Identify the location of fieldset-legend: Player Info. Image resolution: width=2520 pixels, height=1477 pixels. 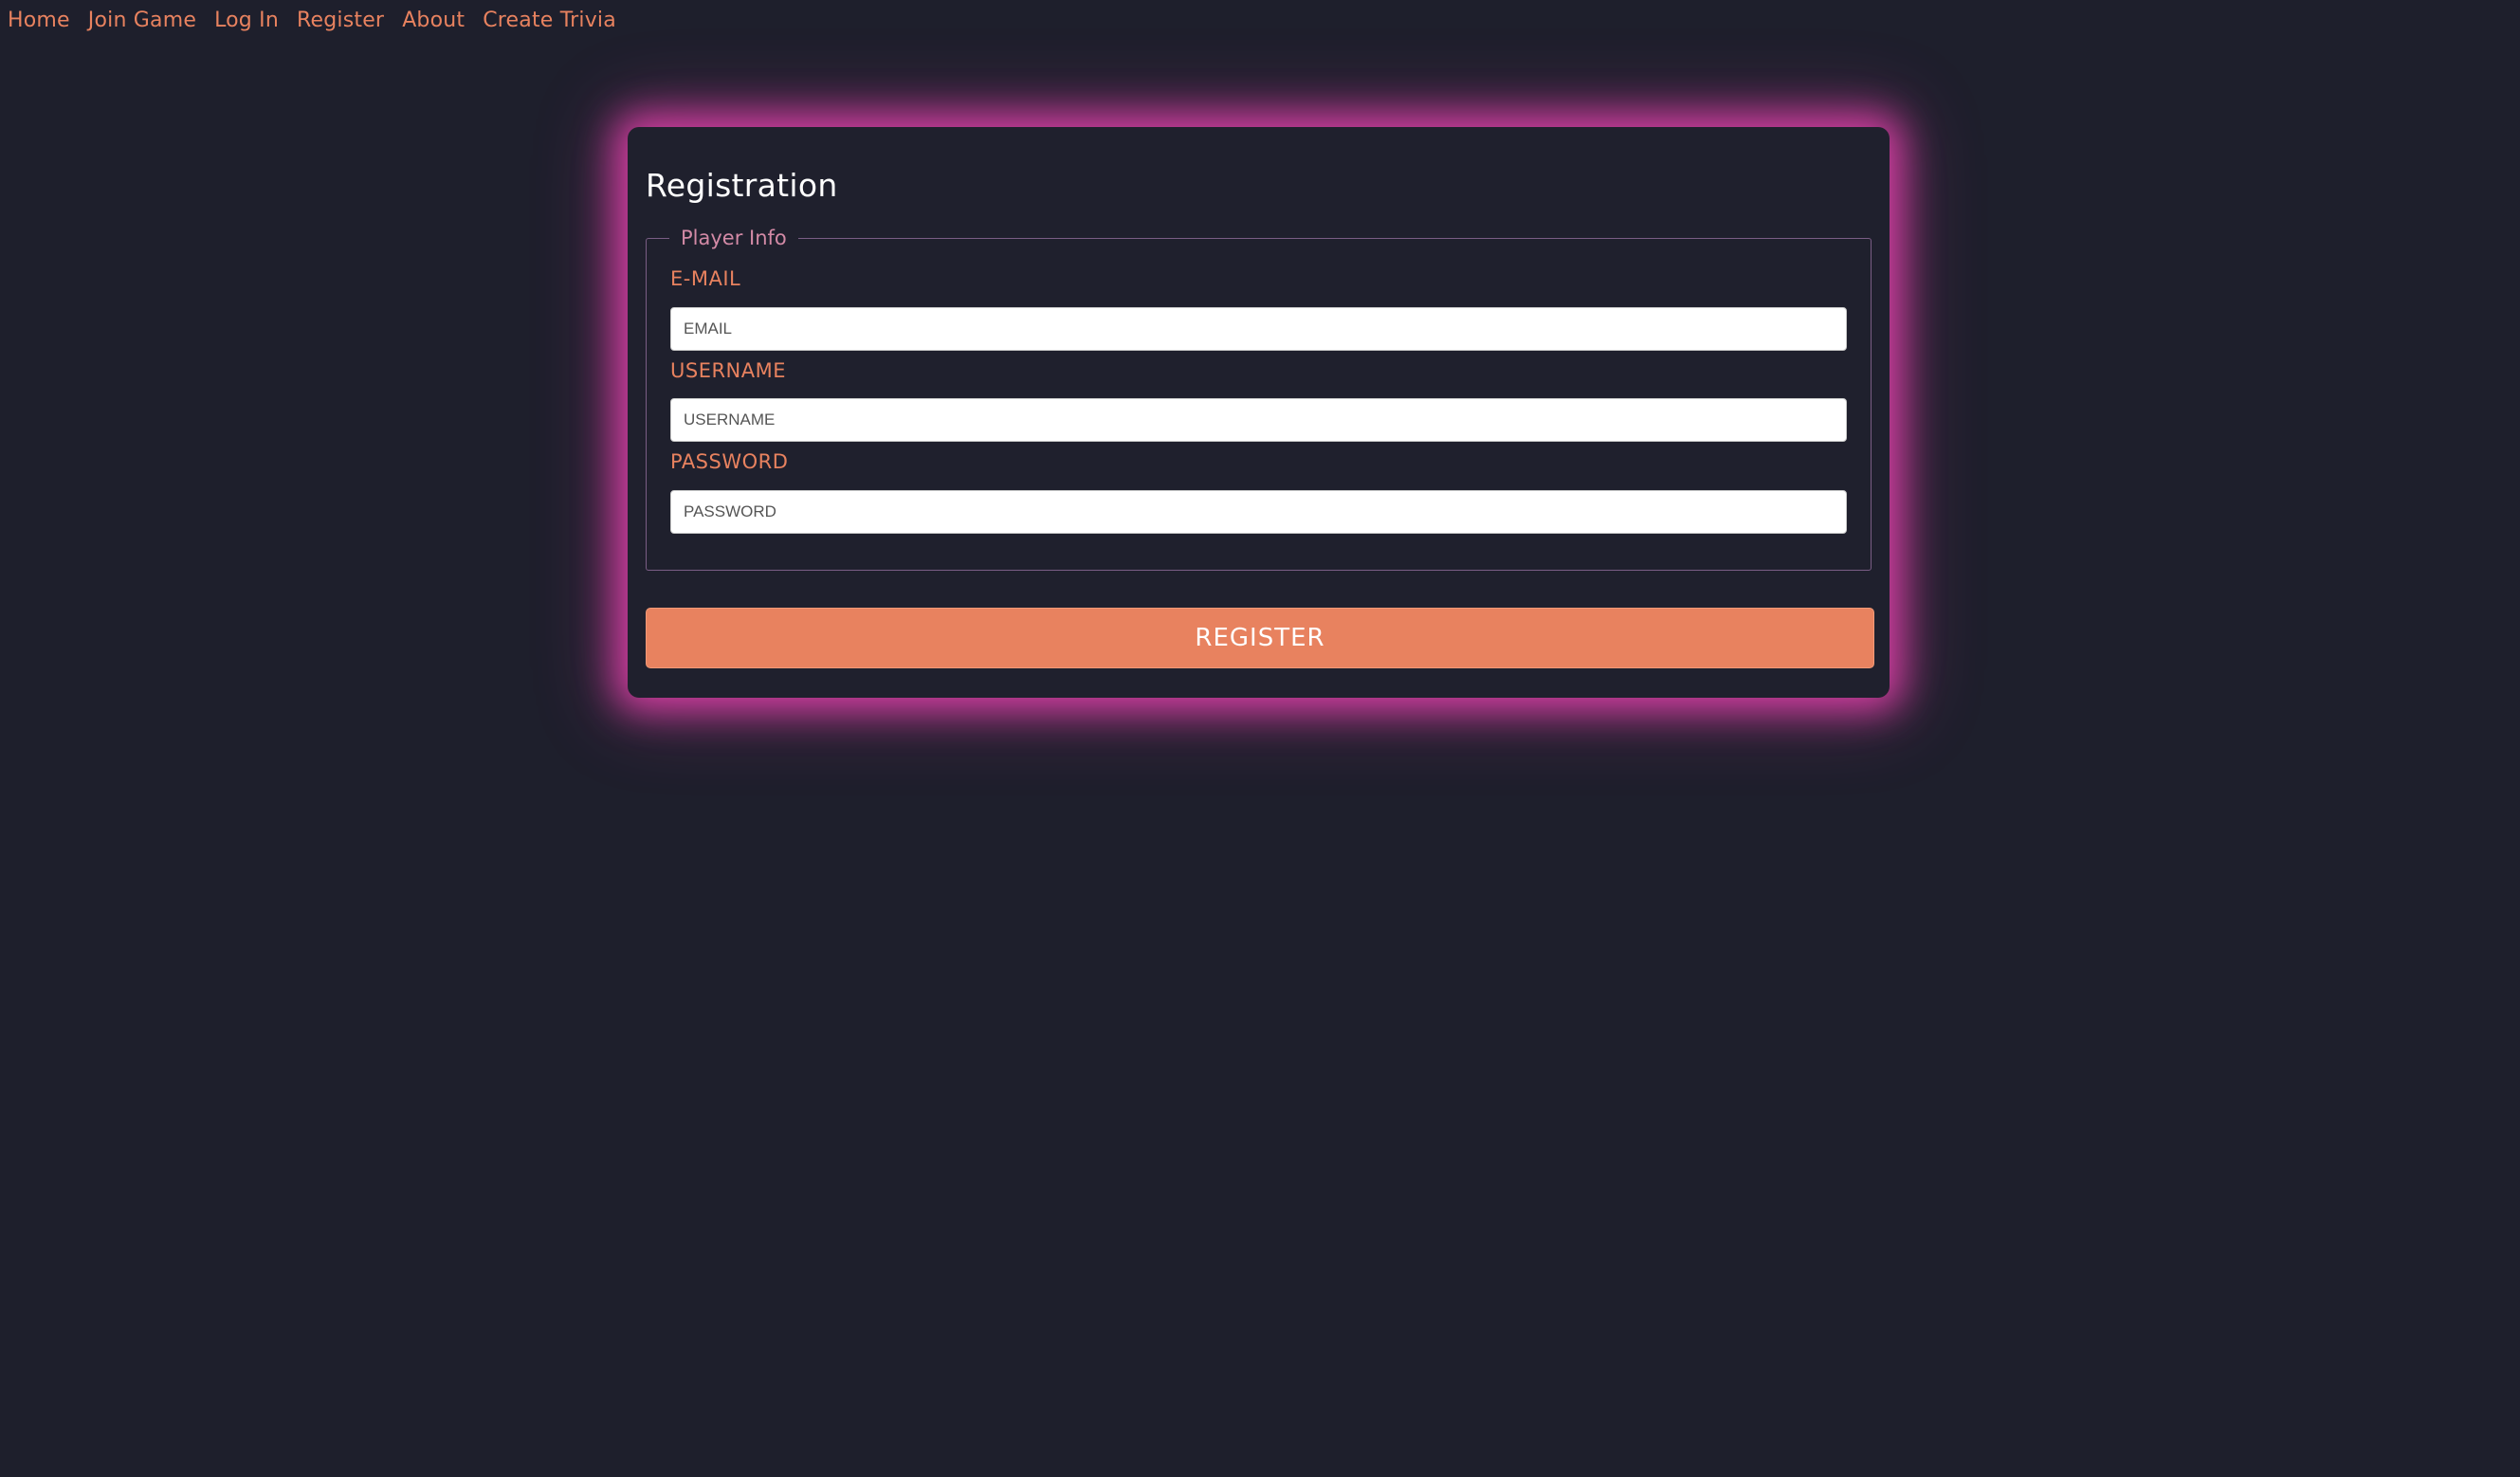
(733, 238).